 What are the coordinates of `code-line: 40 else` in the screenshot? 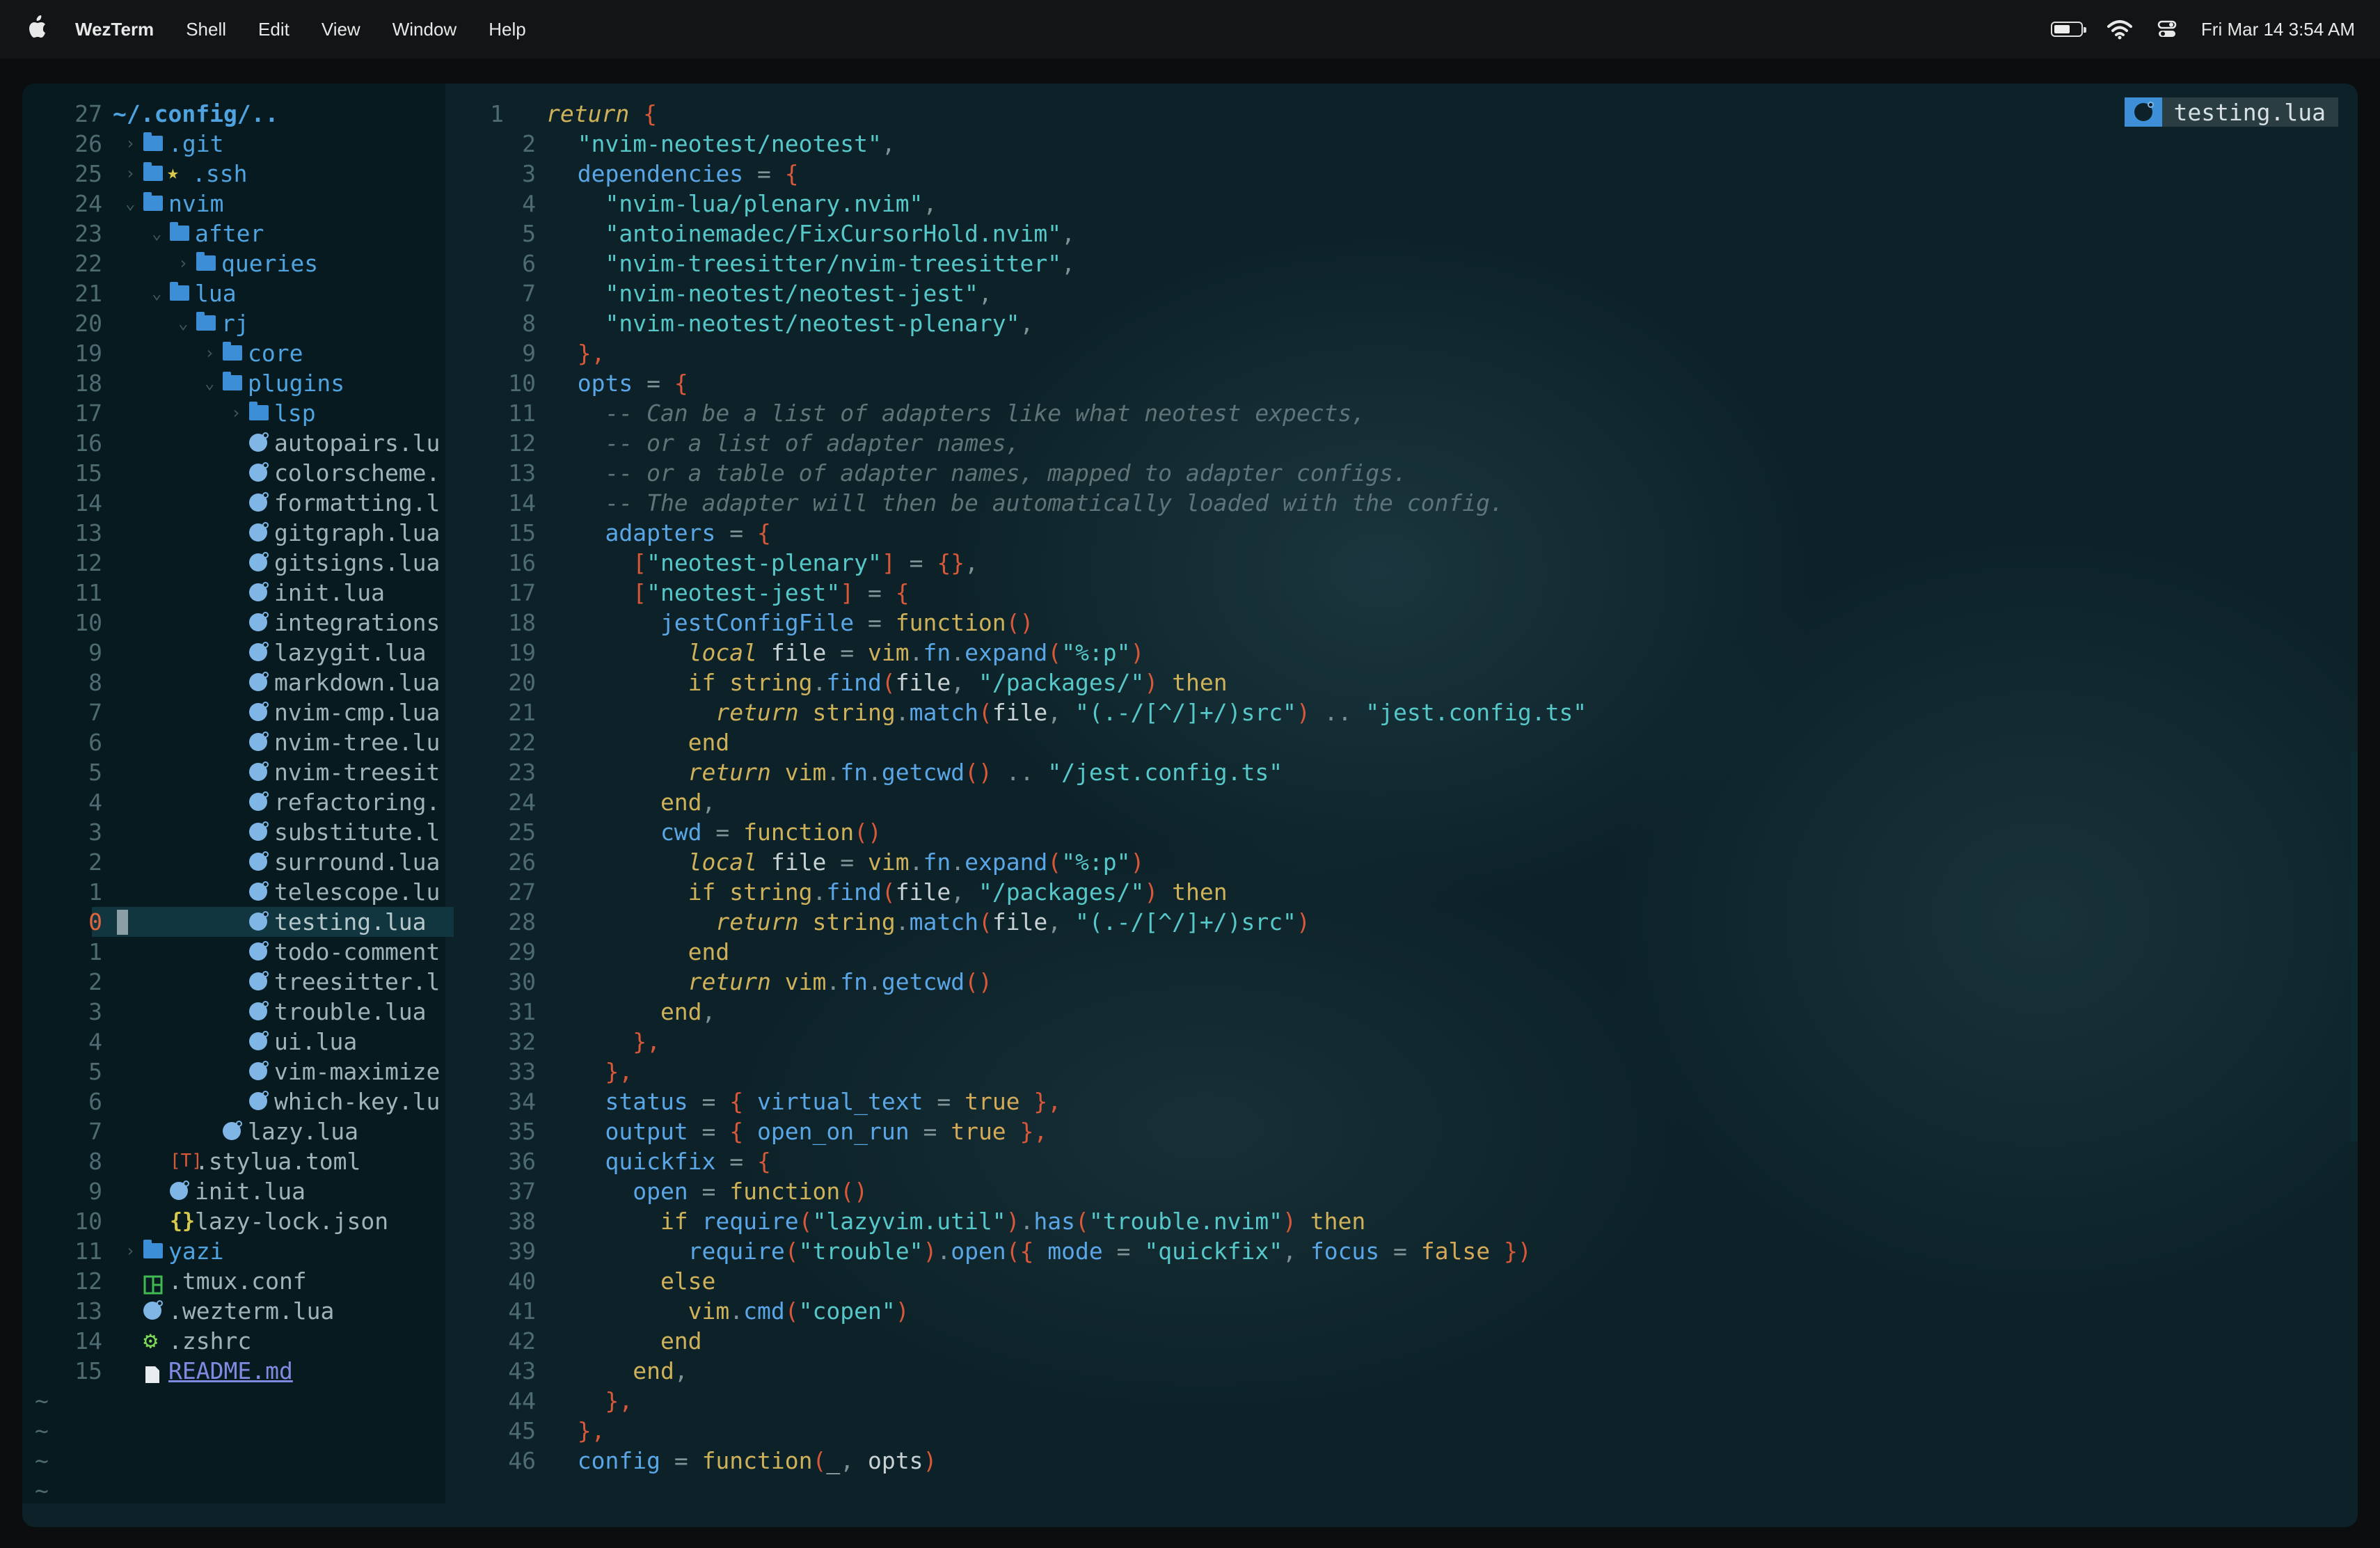 It's located at (1384, 1281).